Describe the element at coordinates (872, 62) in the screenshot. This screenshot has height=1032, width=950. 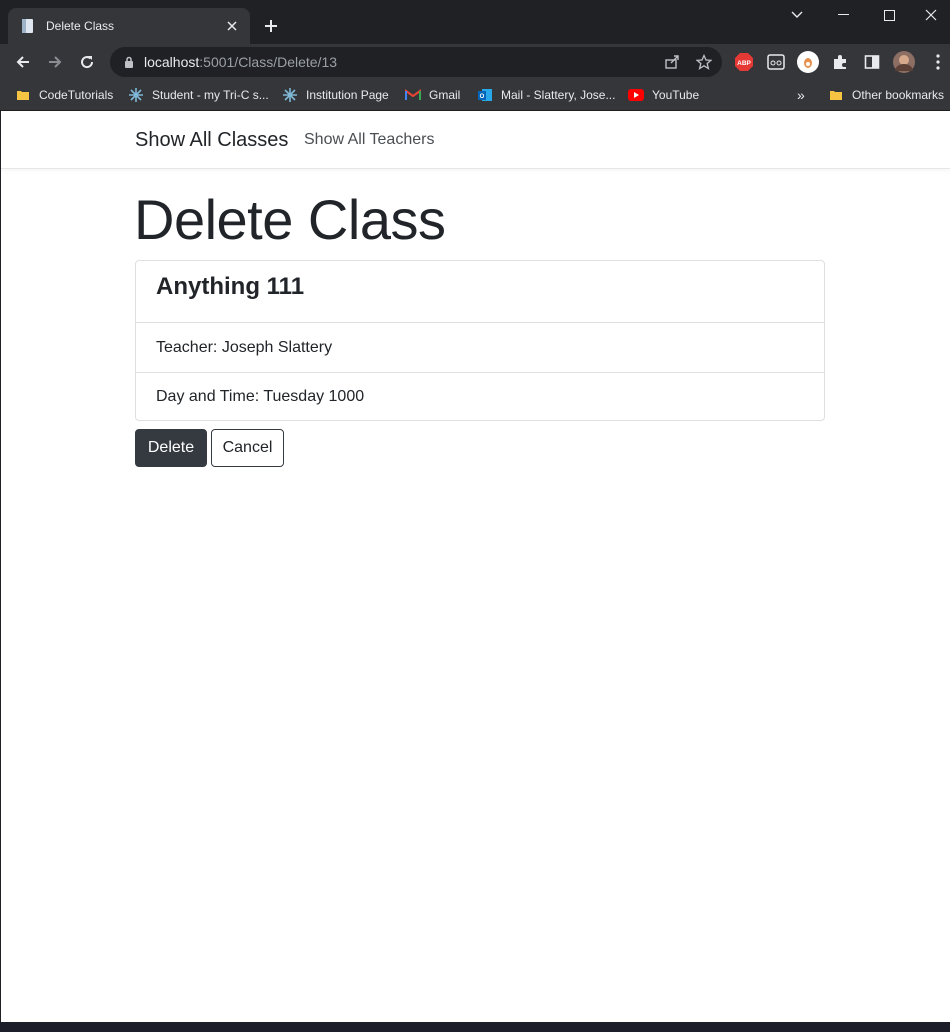
I see `sidepanel-icon` at that location.